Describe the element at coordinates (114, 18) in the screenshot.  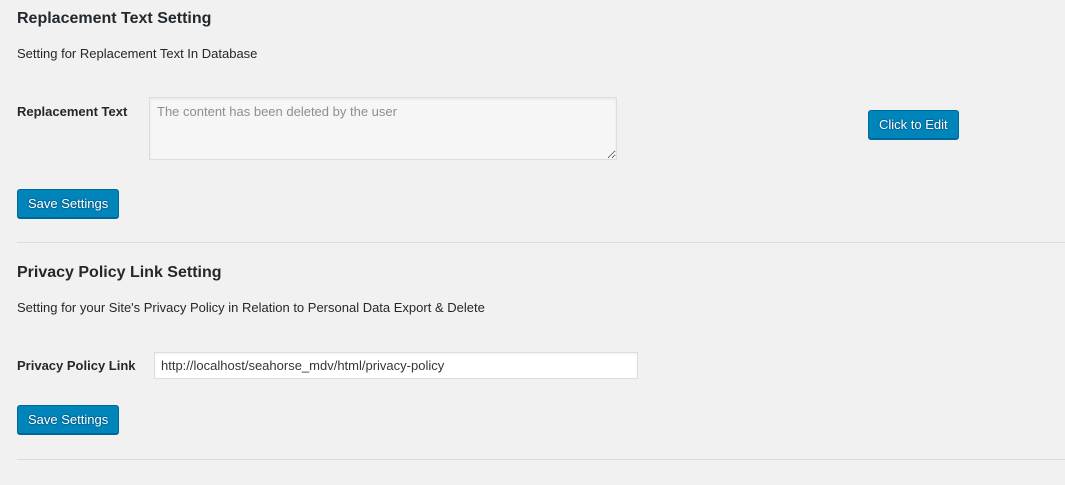
I see `replacement-section-title: Replacement Text Setting` at that location.